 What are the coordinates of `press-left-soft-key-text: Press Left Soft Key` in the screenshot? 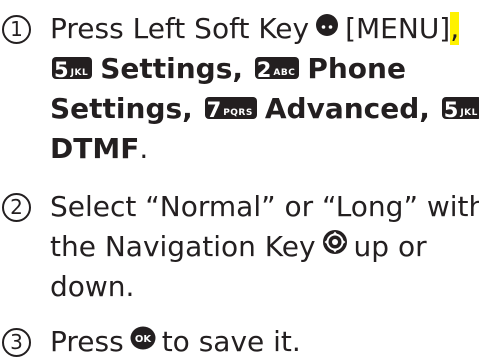 It's located at (180, 28).